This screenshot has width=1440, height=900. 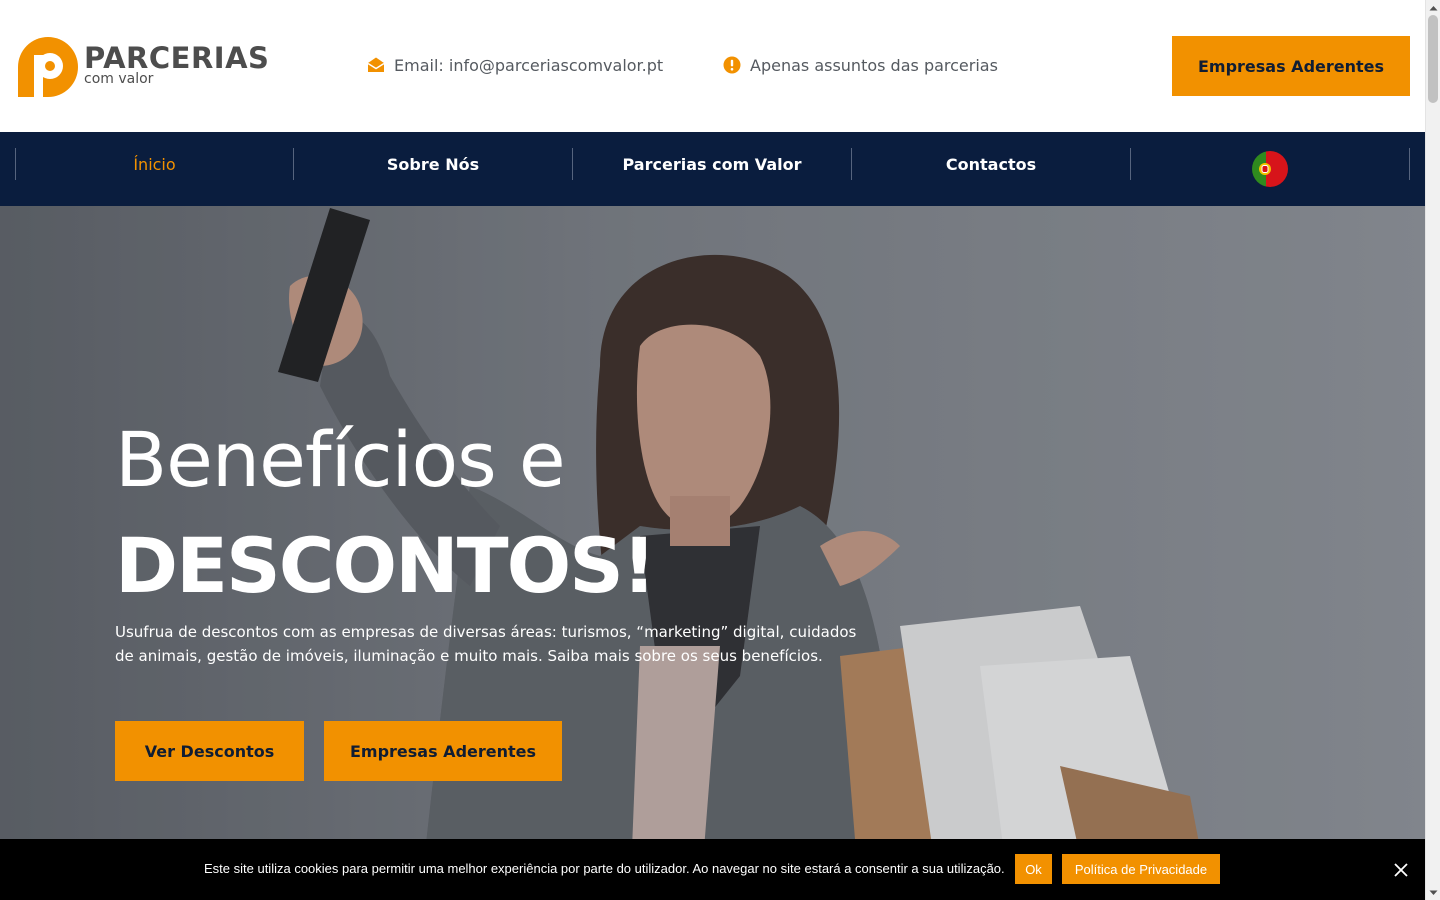 I want to click on contact-notice-text: Apenas assuntos das parcerias, so click(x=874, y=65).